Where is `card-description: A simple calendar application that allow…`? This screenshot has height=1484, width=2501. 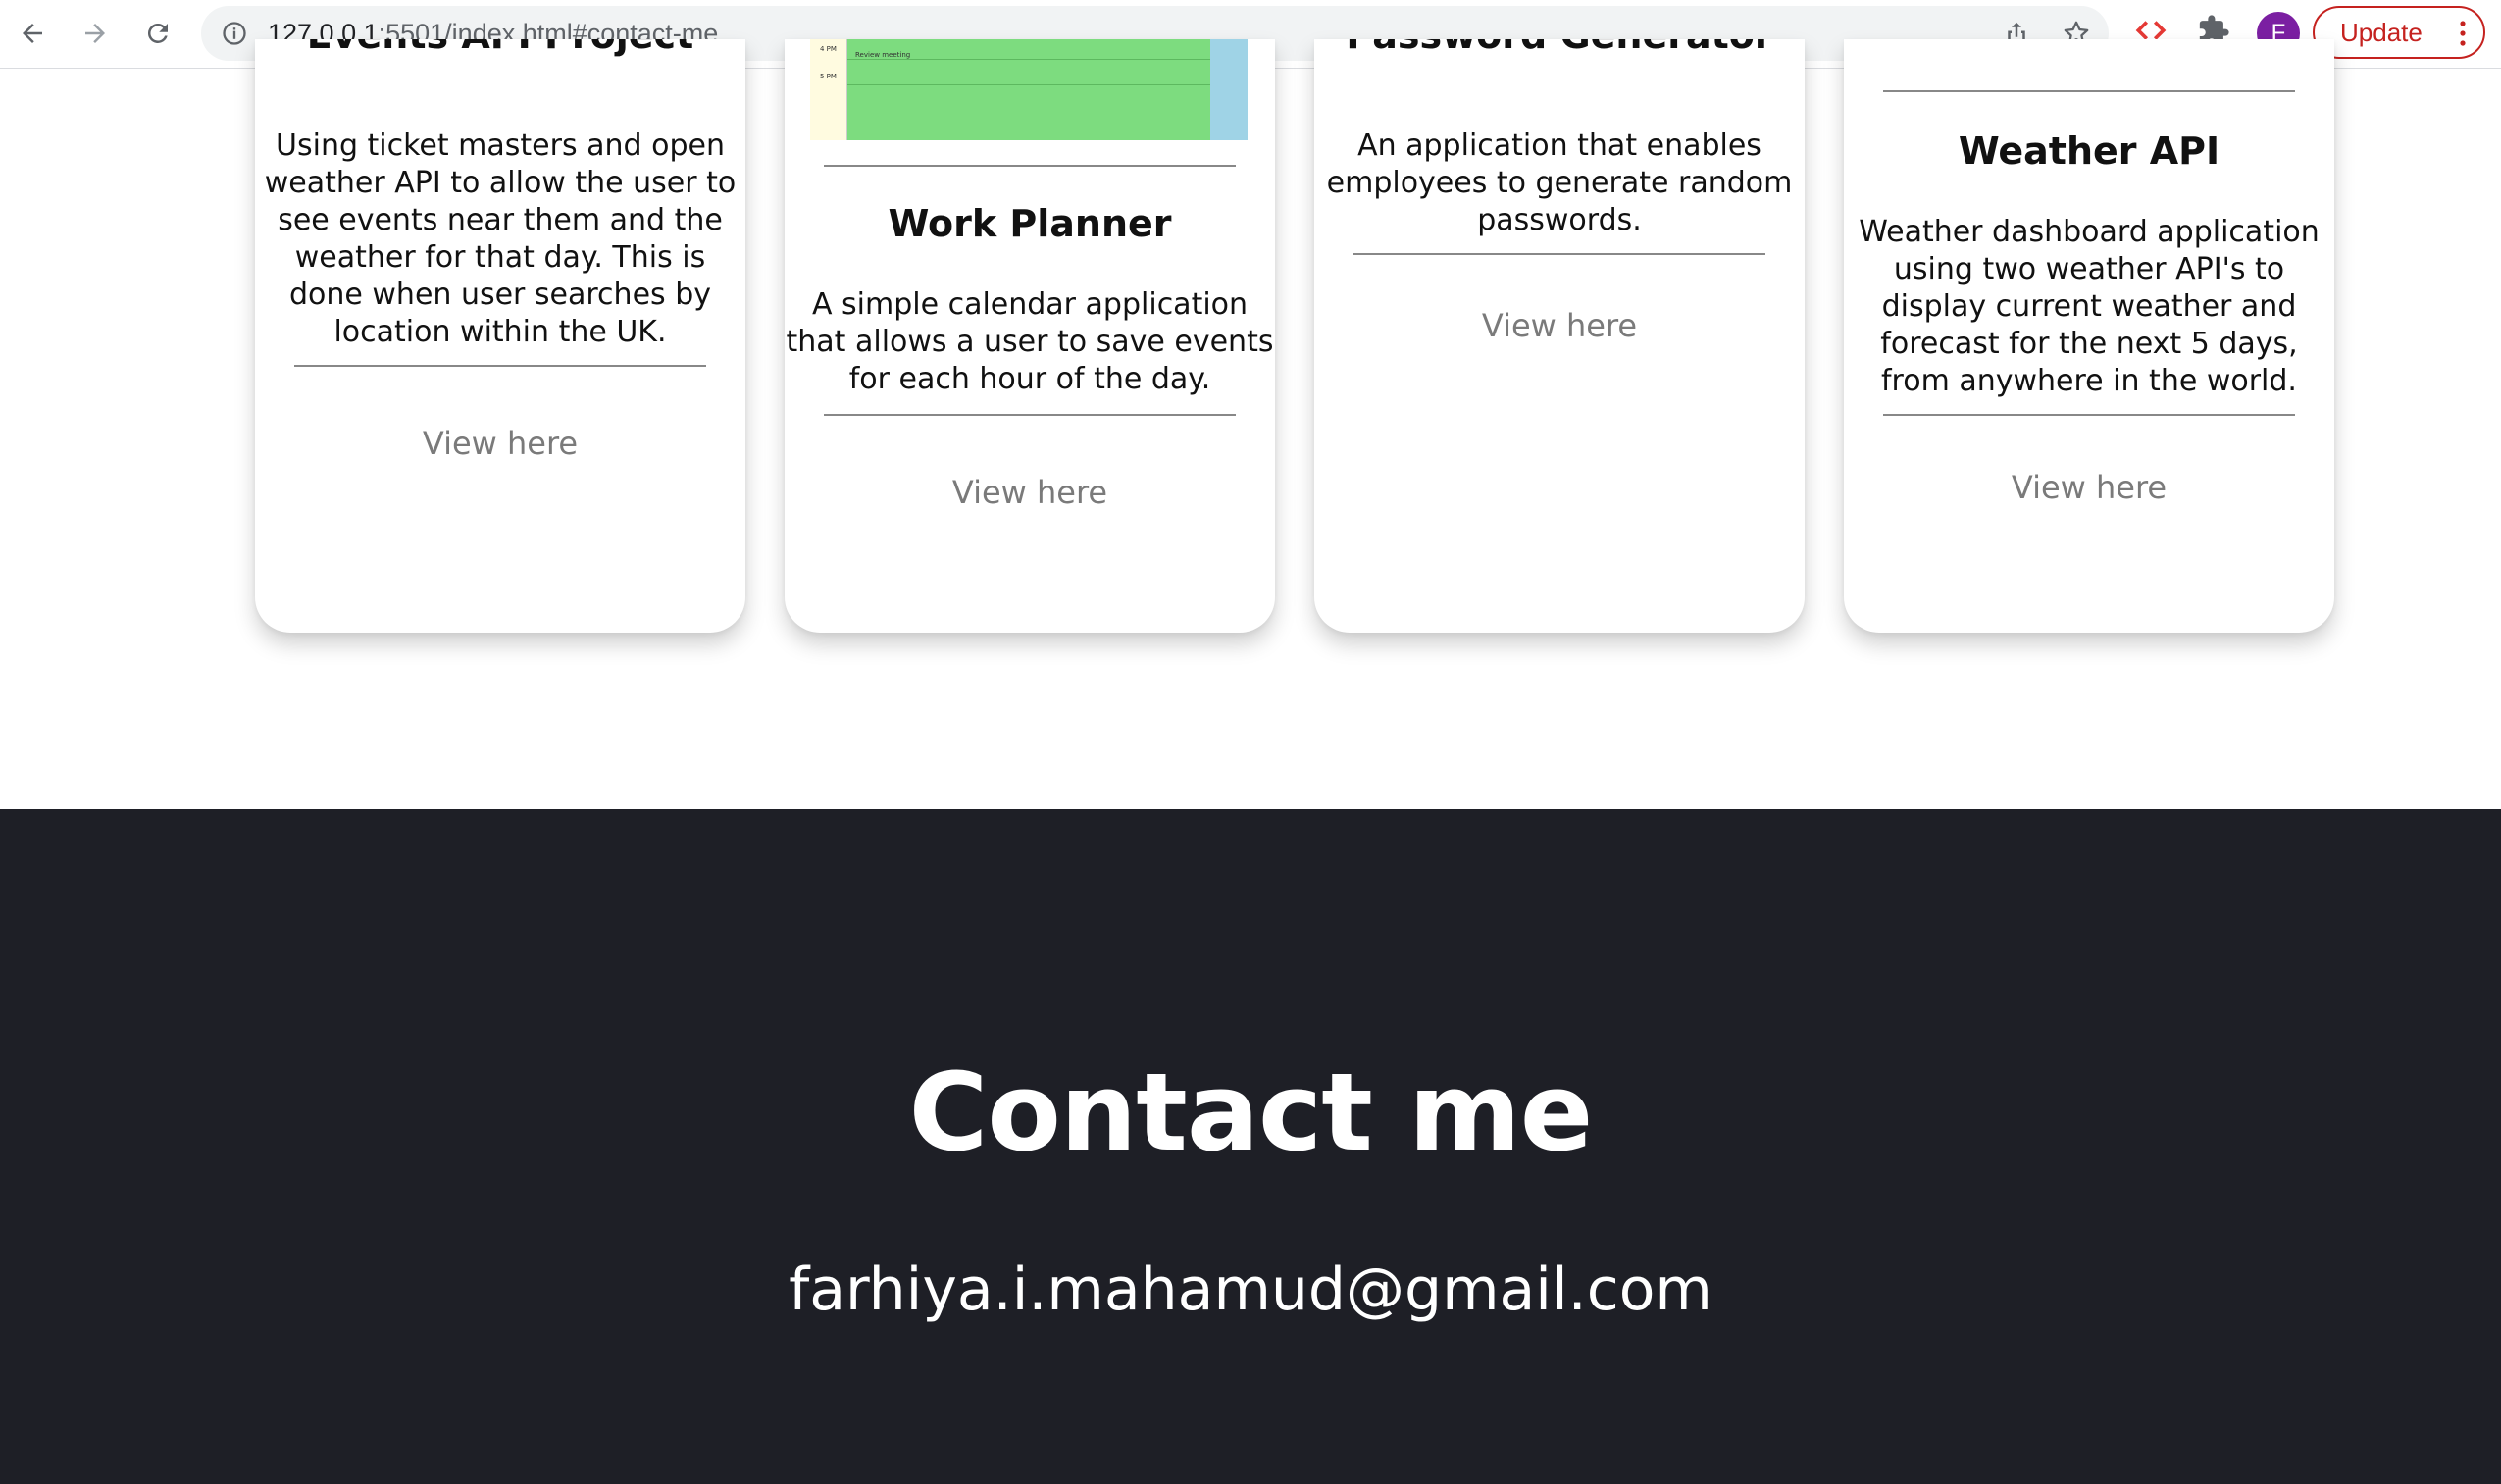 card-description: A simple calendar application that allow… is located at coordinates (1030, 341).